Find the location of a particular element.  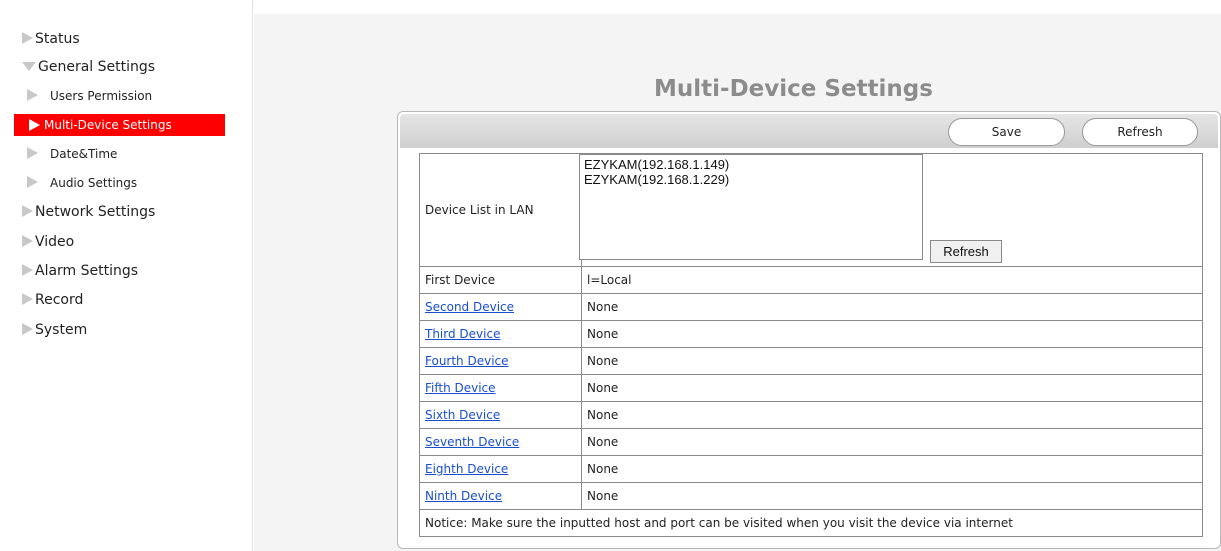

sub-item-label: Audio Settings is located at coordinates (94, 183).